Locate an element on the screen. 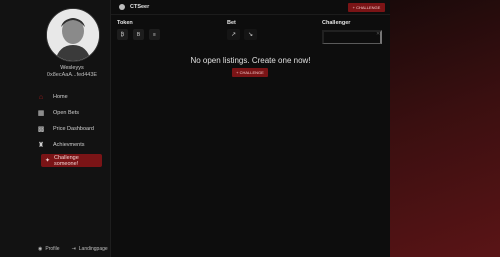 This screenshot has height=257, width=500. column-header-challenger: Challenger is located at coordinates (336, 23).